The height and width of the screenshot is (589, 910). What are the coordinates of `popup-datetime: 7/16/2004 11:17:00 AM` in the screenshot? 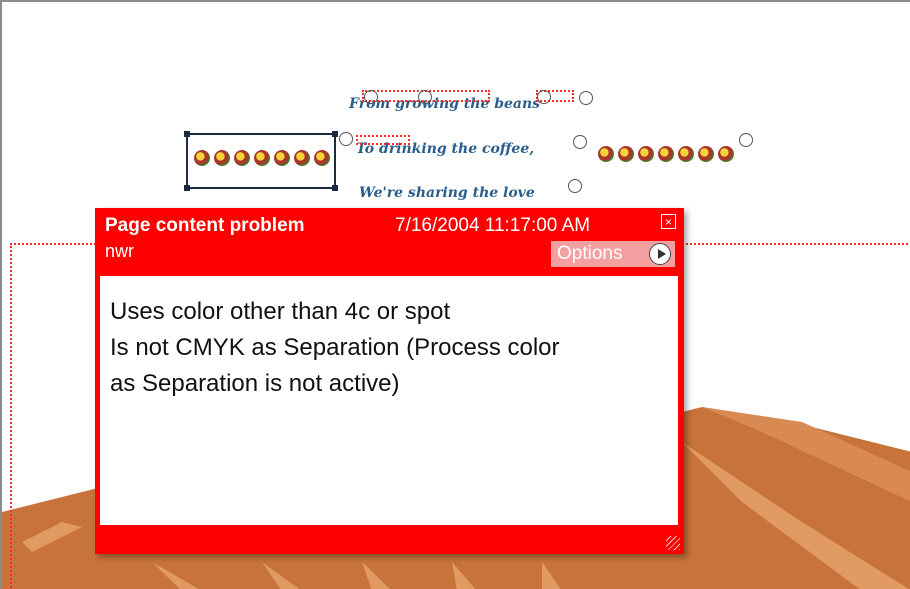 It's located at (493, 225).